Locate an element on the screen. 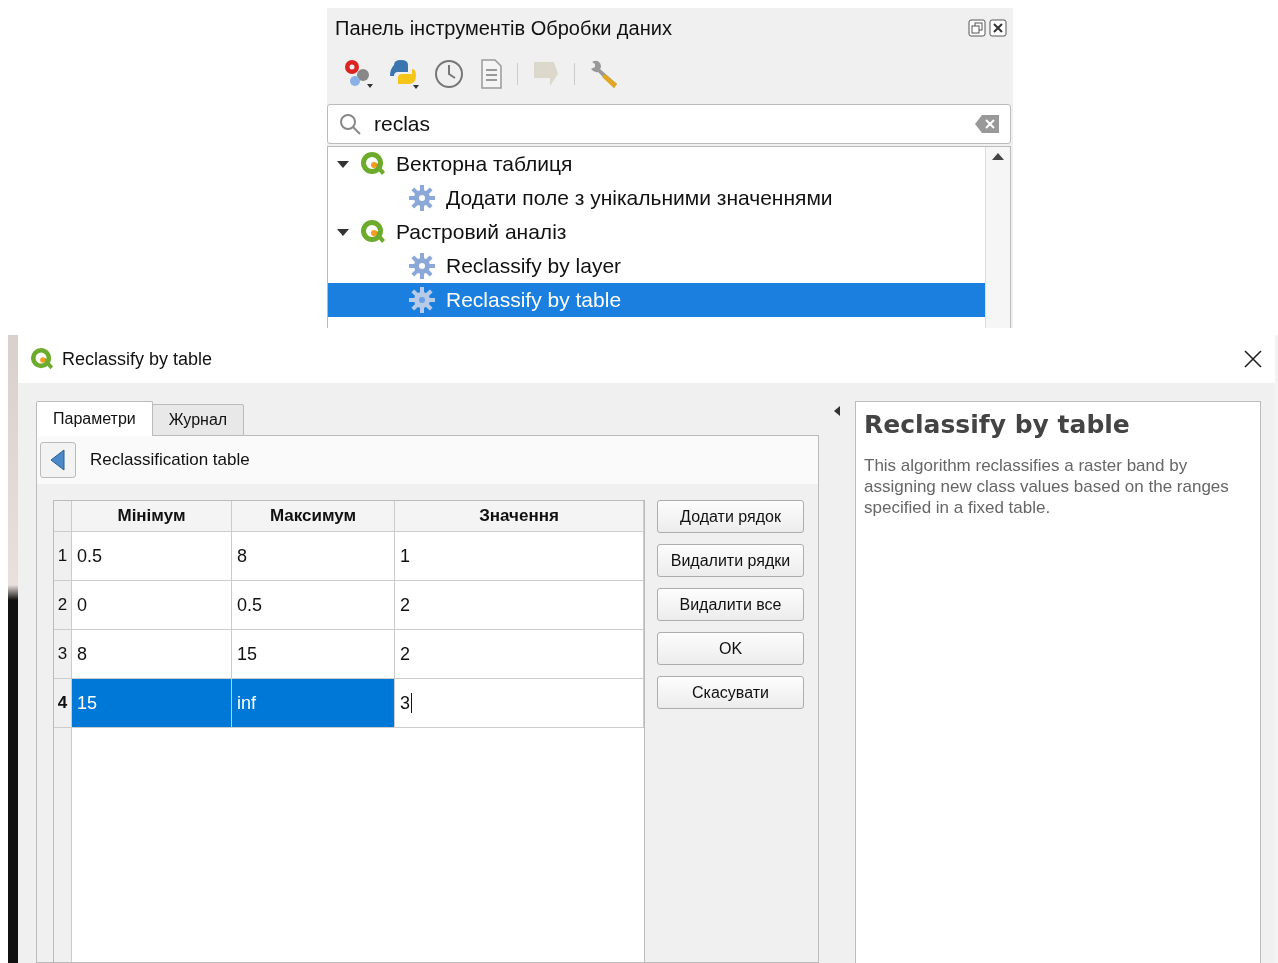 The image size is (1278, 963). table-button: Видалити все is located at coordinates (730, 604).